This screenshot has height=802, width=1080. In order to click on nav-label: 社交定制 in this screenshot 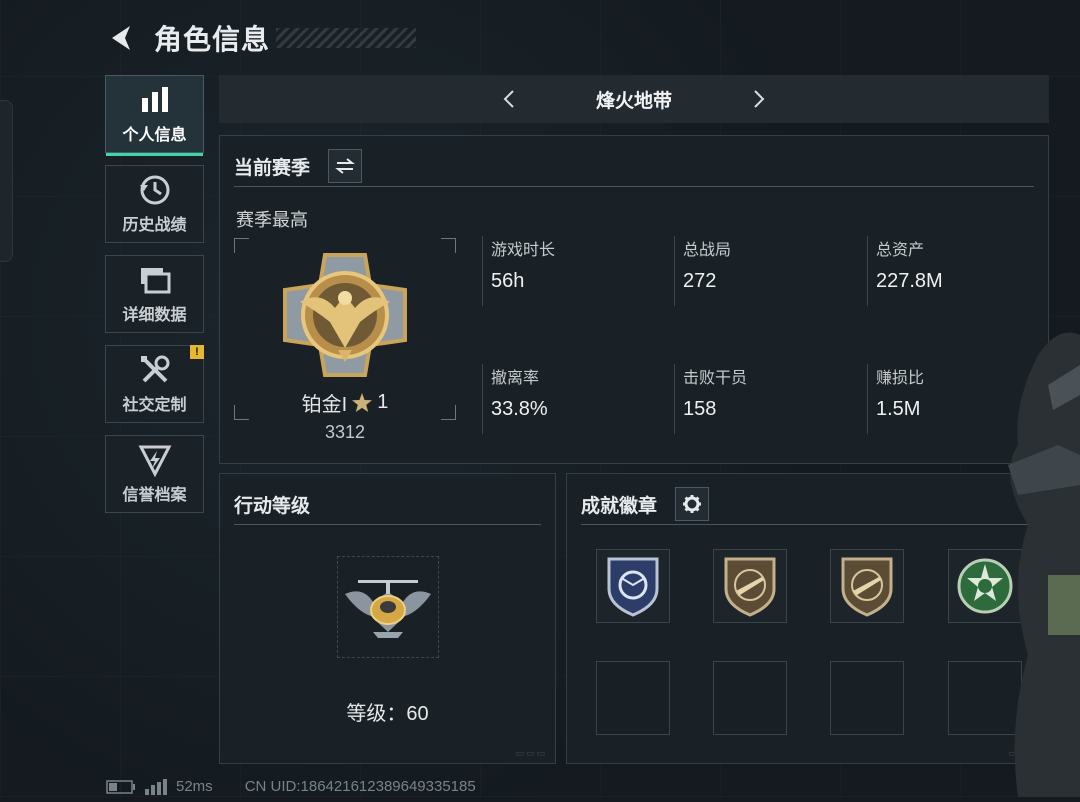, I will do `click(154, 405)`.